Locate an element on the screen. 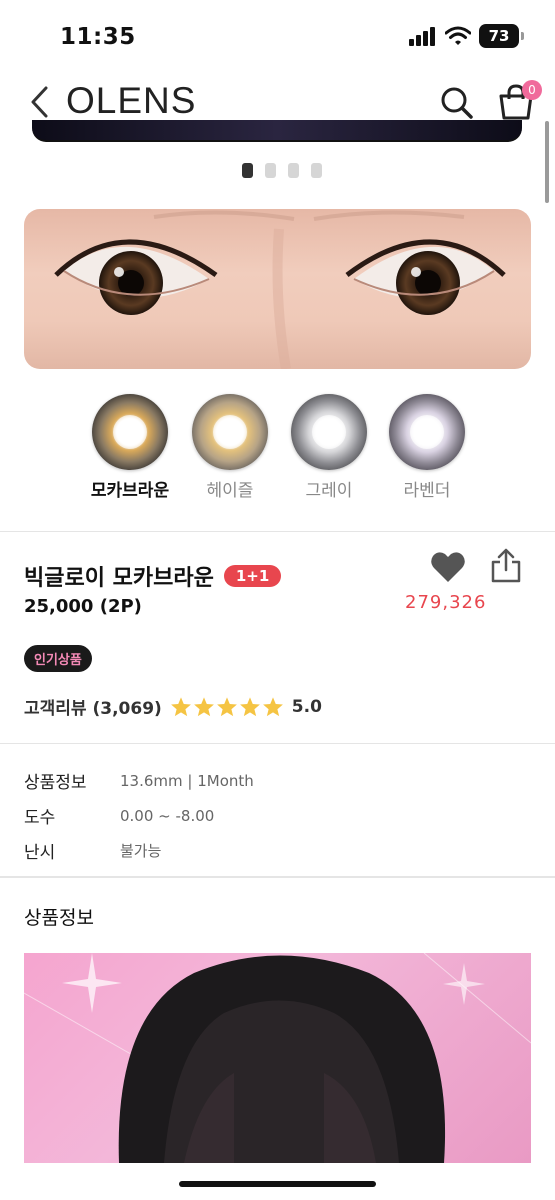 This screenshot has height=1200, width=555. heart-icon is located at coordinates (448, 567).